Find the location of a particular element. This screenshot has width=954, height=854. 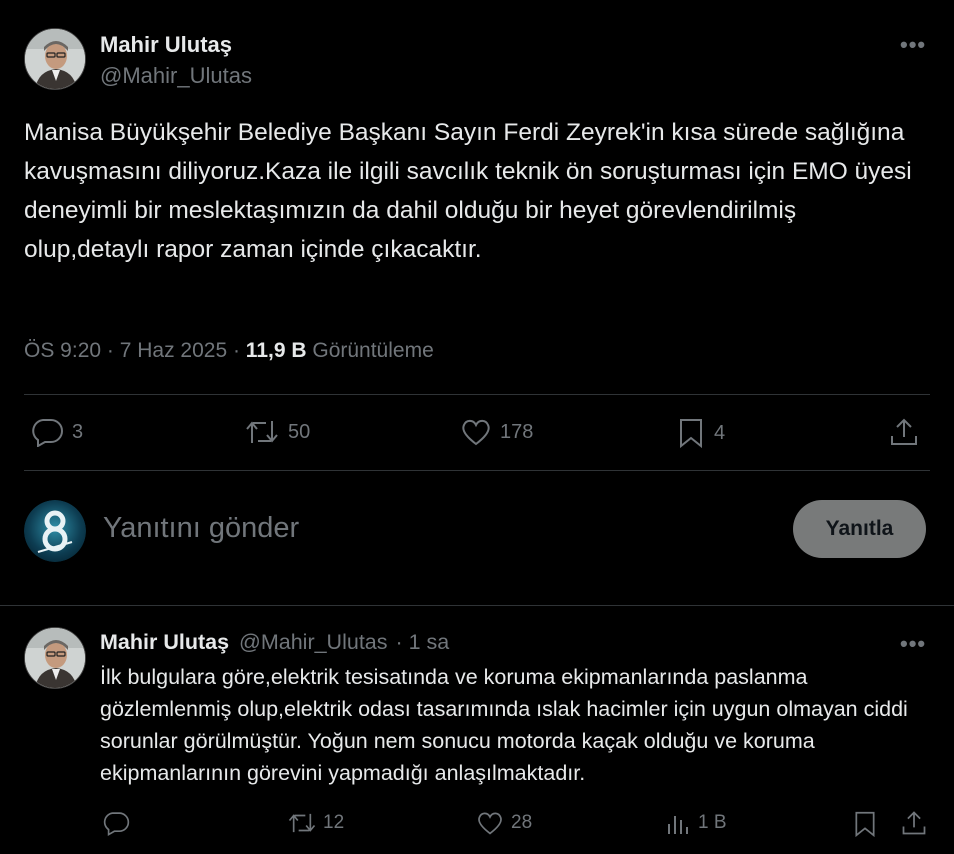

reply-more-options-icon: ••• is located at coordinates (913, 644).